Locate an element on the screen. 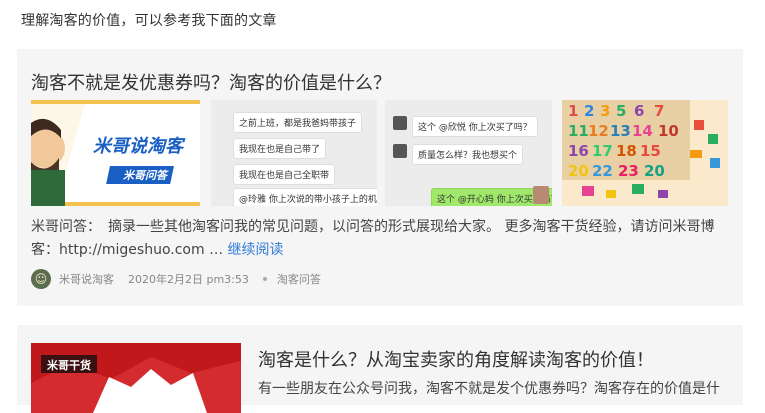  post-title: 淘客是什么？从淘宝卖家的角度解读淘客的价值！ is located at coordinates (456, 359).